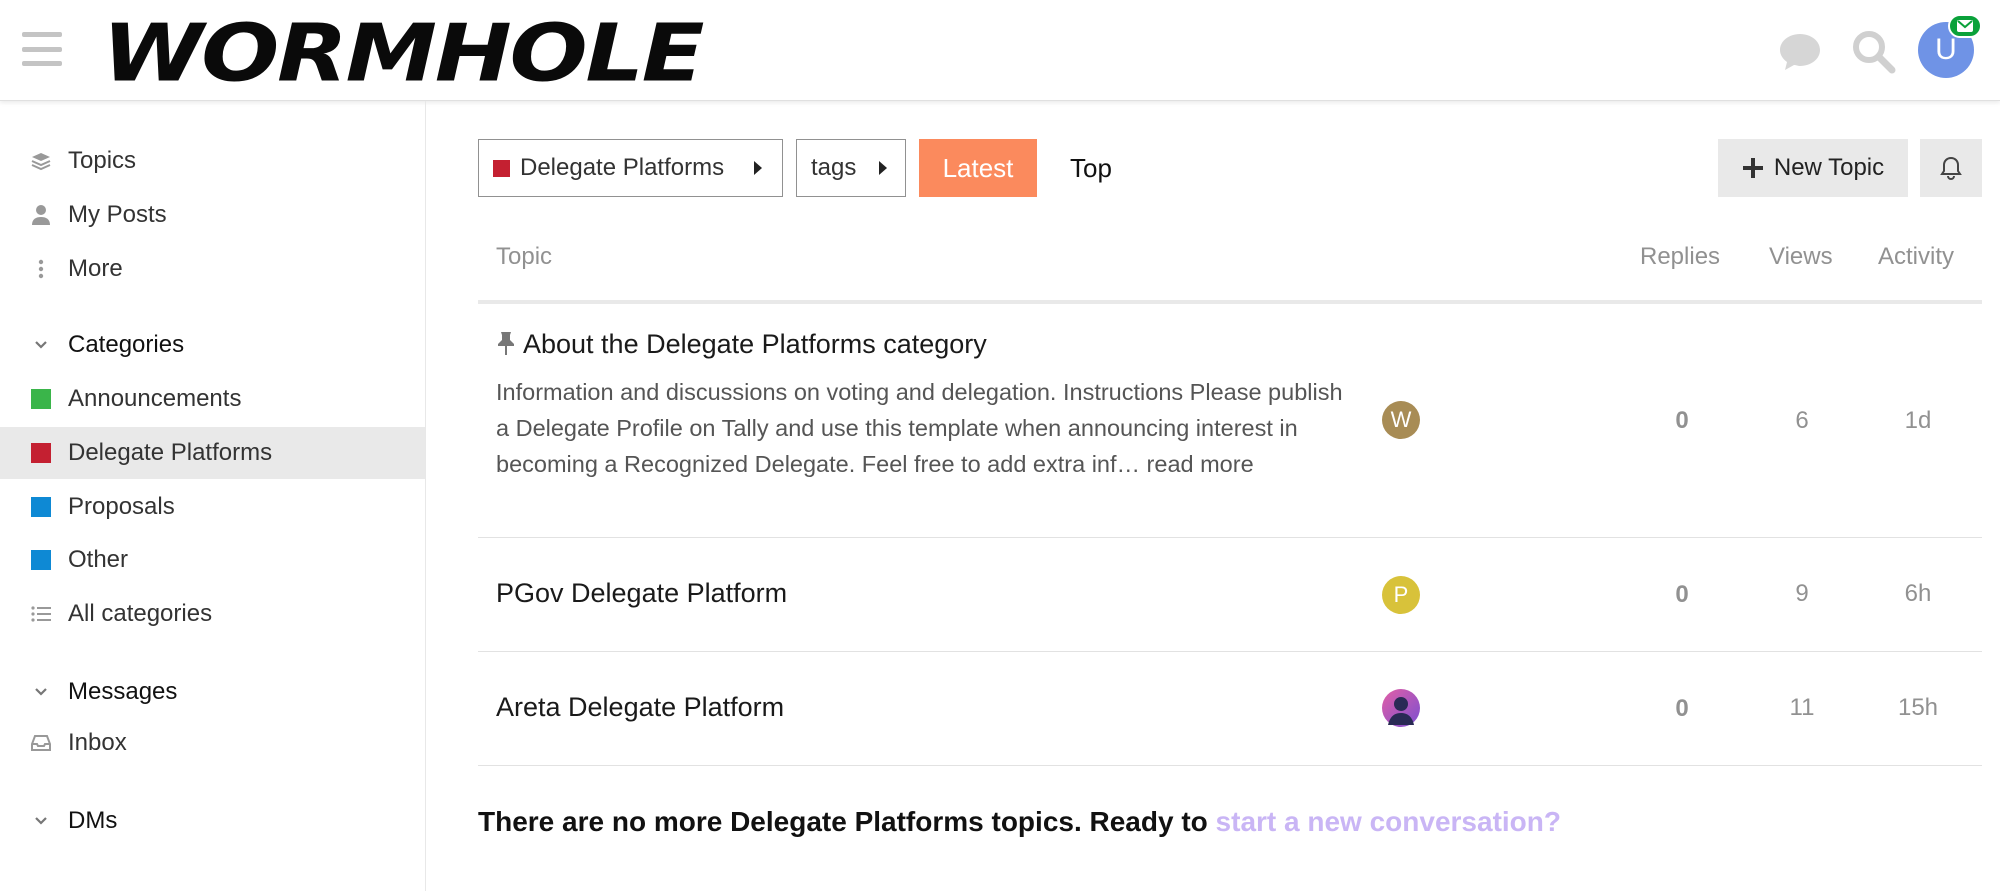  Describe the element at coordinates (102, 160) in the screenshot. I see `sidebar-item-label: Topics` at that location.